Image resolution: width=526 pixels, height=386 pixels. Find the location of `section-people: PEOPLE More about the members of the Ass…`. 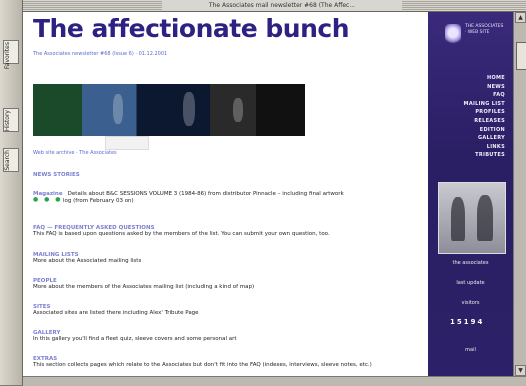

section-people: PEOPLE More about the members of the Ass… is located at coordinates (228, 284).